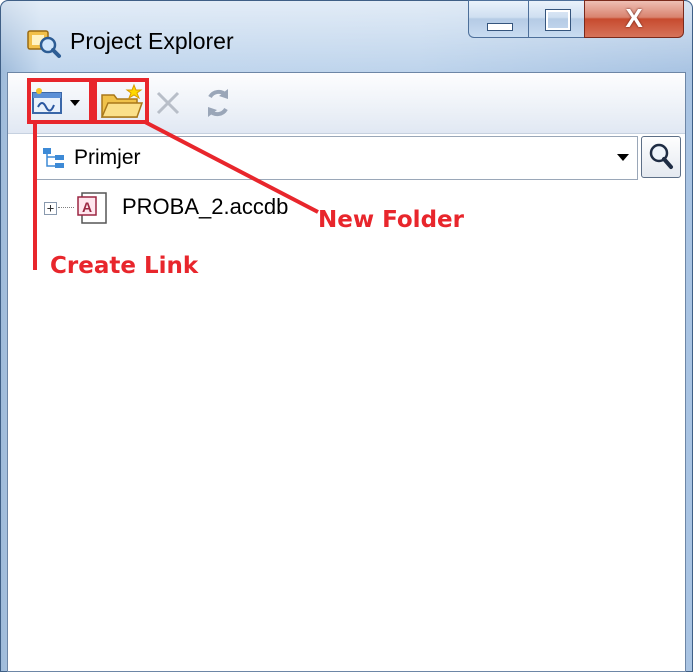 This screenshot has width=693, height=672. I want to click on create-link-annotation: Create Link, so click(124, 266).